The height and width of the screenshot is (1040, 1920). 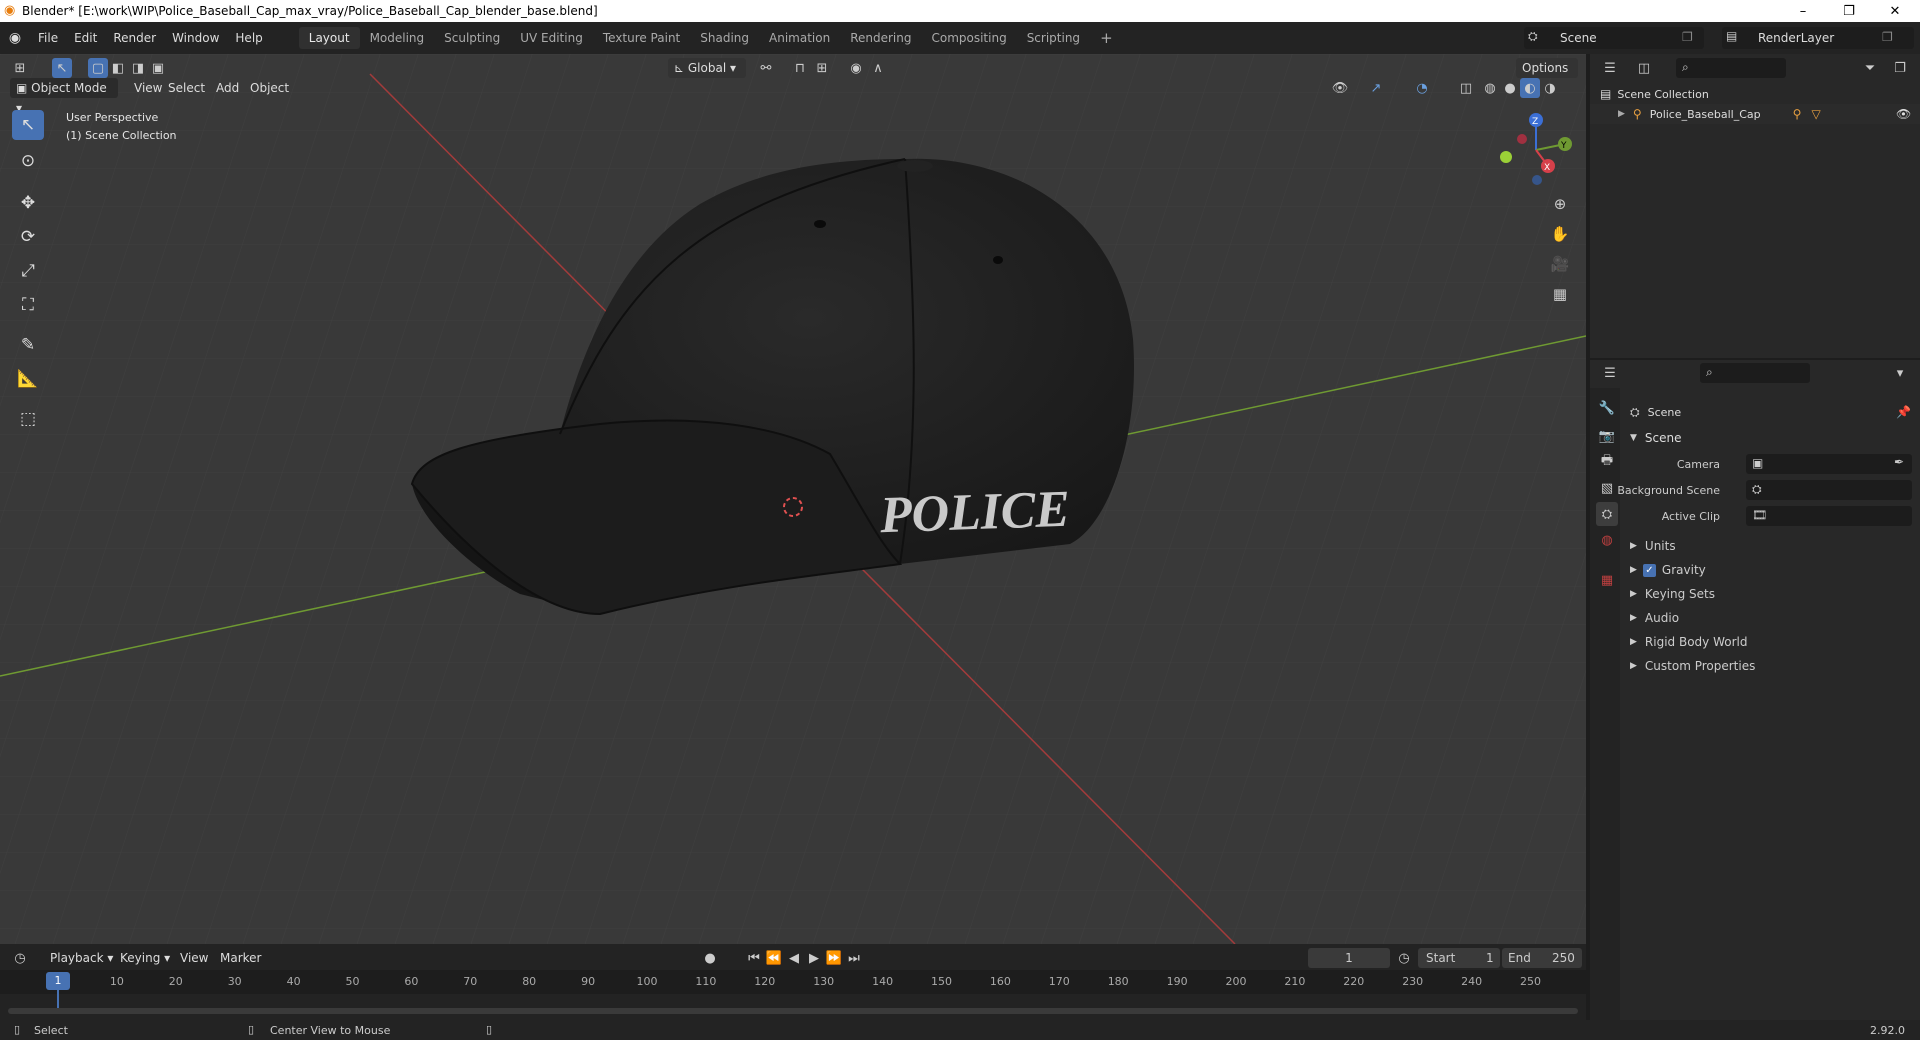 I want to click on overlay-toggle-icon: ◔, so click(x=1422, y=88).